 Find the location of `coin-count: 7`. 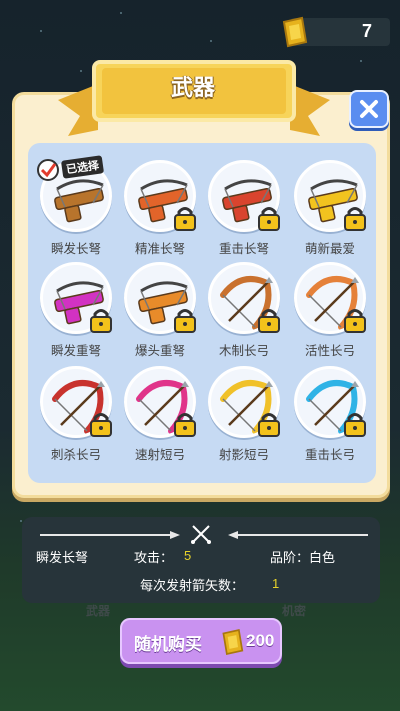

coin-count: 7 is located at coordinates (366, 31).